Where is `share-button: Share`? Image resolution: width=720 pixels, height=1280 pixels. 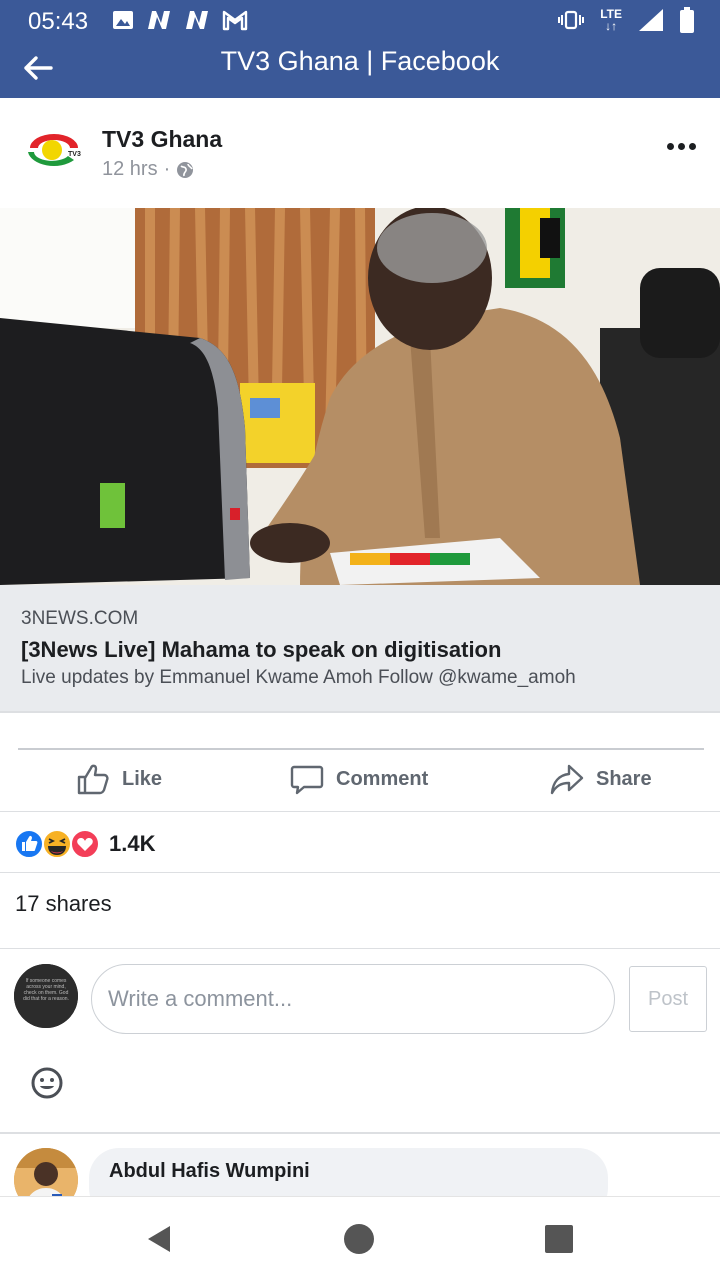
share-button: Share is located at coordinates (601, 779).